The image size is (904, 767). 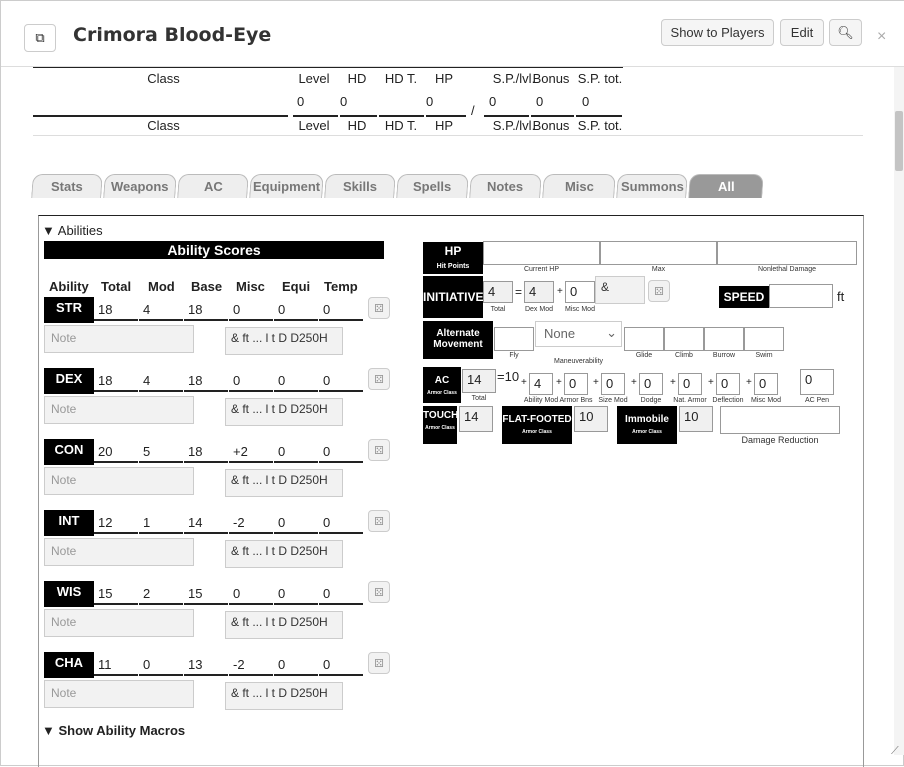 What do you see at coordinates (541, 384) in the screenshot?
I see `ac-abil-input: 4` at bounding box center [541, 384].